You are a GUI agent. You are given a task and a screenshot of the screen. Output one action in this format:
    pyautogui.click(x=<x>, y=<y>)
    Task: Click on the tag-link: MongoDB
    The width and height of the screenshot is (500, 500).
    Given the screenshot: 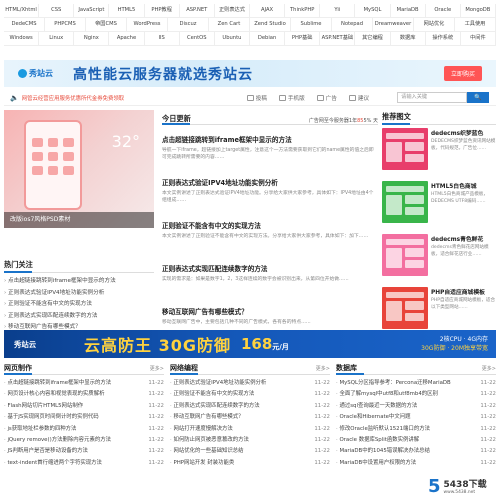 What is the action you would take?
    pyautogui.click(x=478, y=10)
    